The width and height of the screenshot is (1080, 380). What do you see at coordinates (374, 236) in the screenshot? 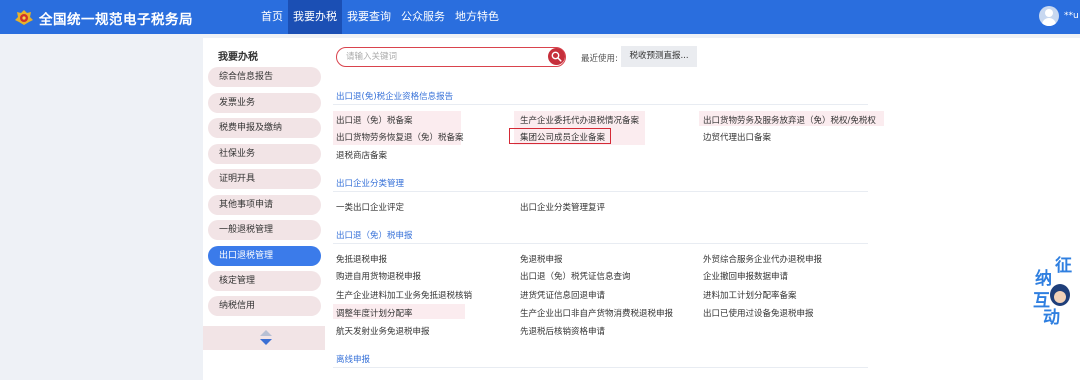
I see `section-title-refund-declaration: 出口退（免）税申报` at bounding box center [374, 236].